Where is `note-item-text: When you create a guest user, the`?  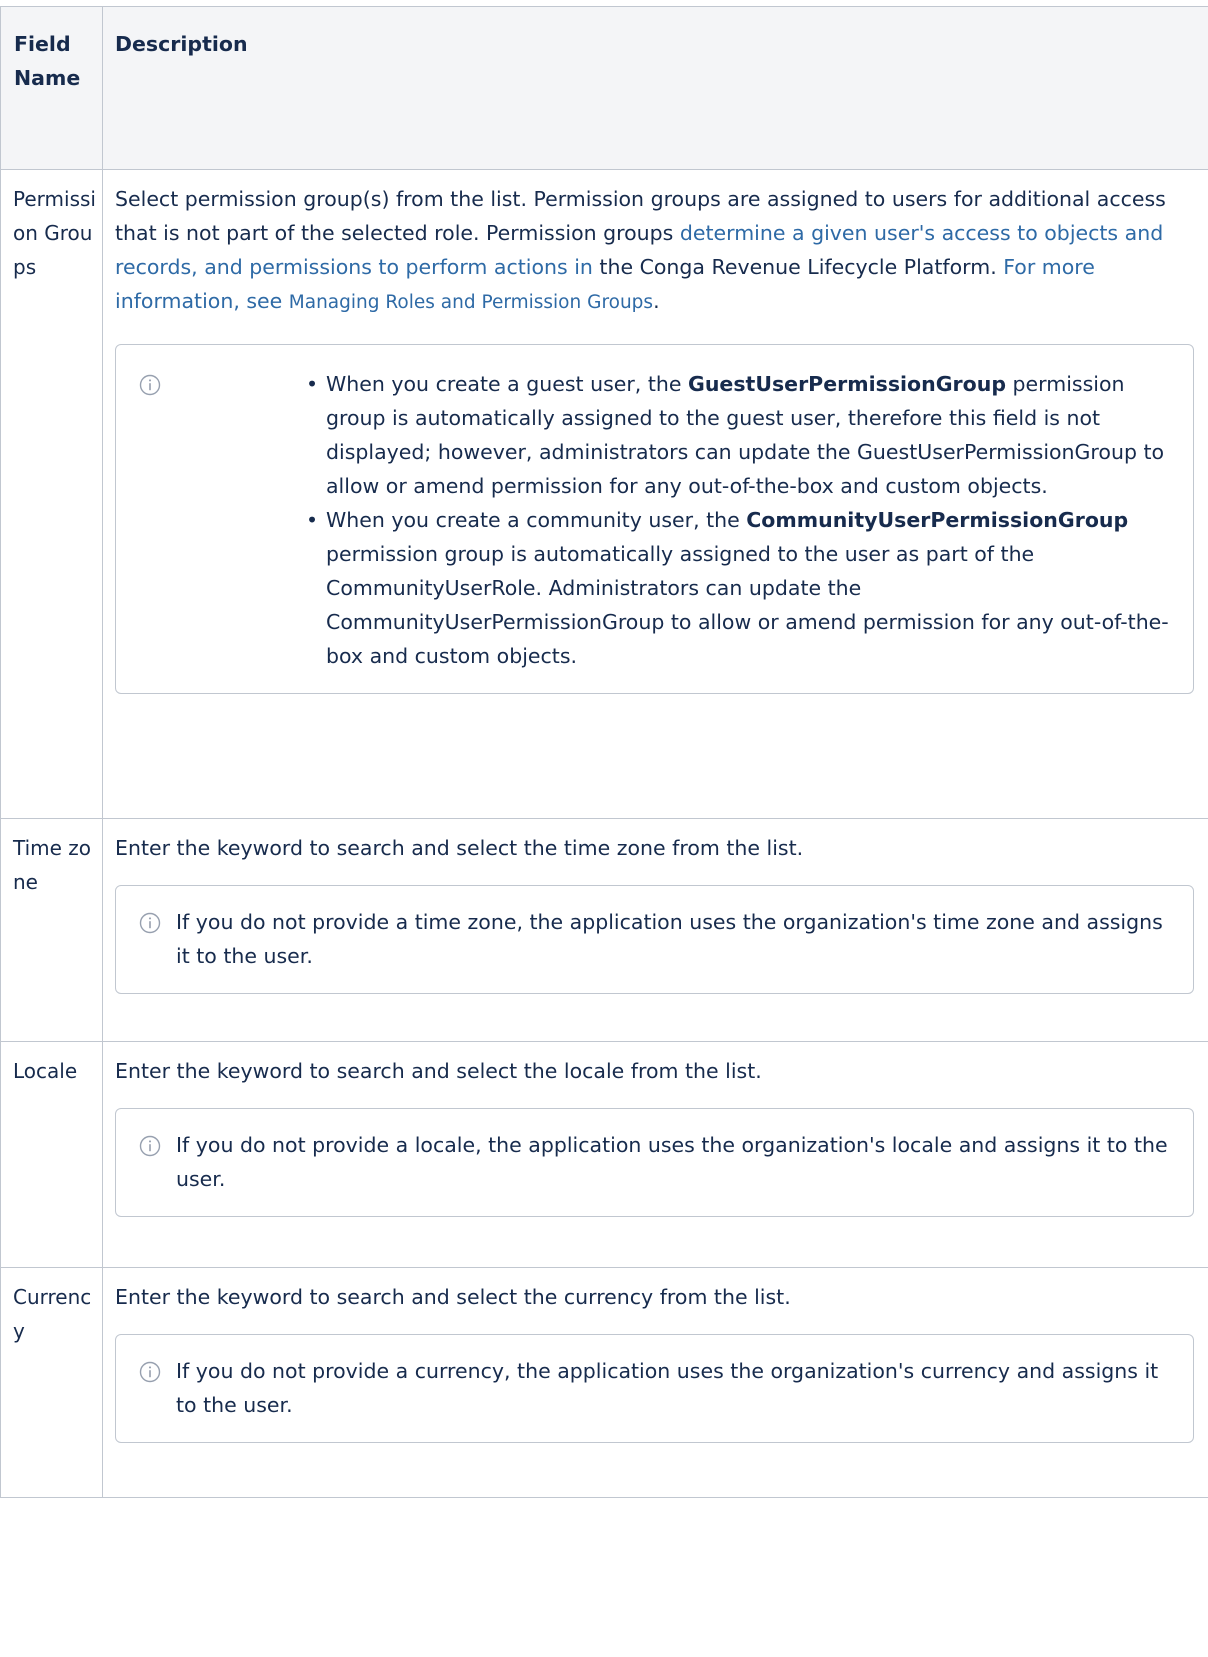
note-item-text: When you create a guest user, the is located at coordinates (507, 384).